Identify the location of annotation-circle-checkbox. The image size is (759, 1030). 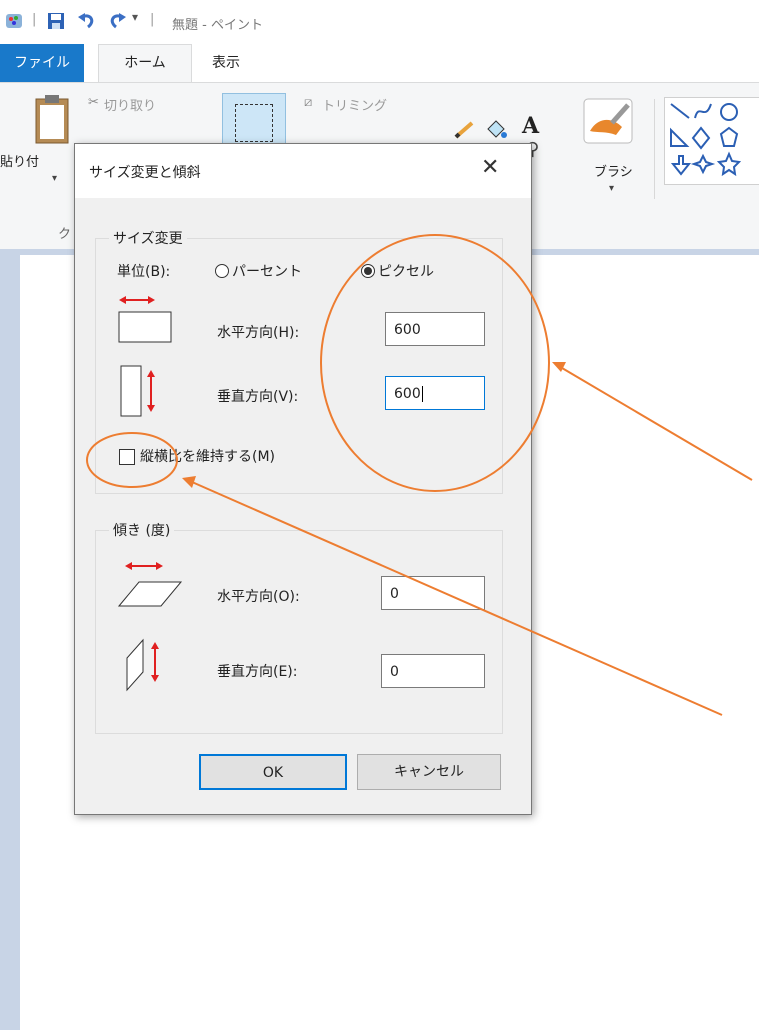
(132, 460).